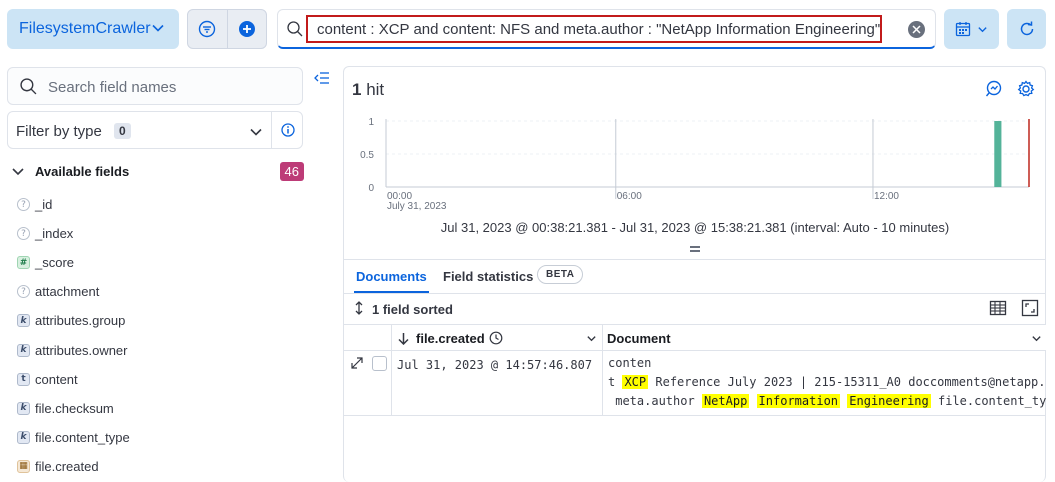 This screenshot has width=1055, height=482. Describe the element at coordinates (695, 249) in the screenshot. I see `resize-handle` at that location.